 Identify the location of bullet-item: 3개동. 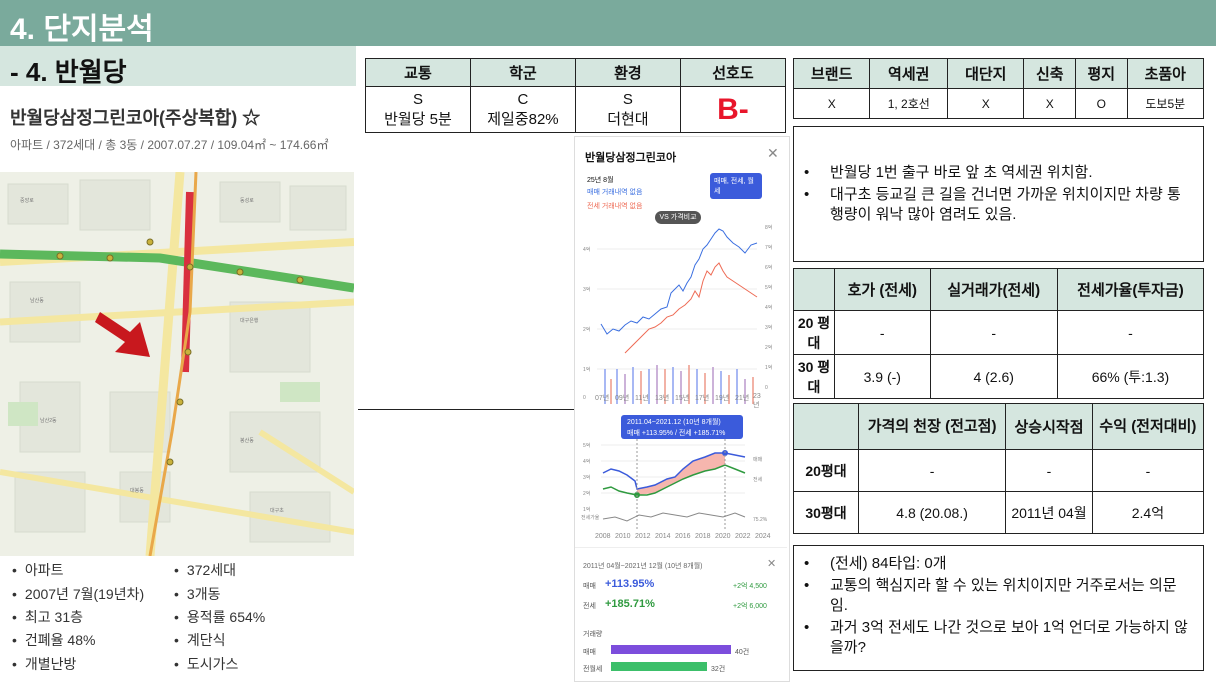
(197, 594).